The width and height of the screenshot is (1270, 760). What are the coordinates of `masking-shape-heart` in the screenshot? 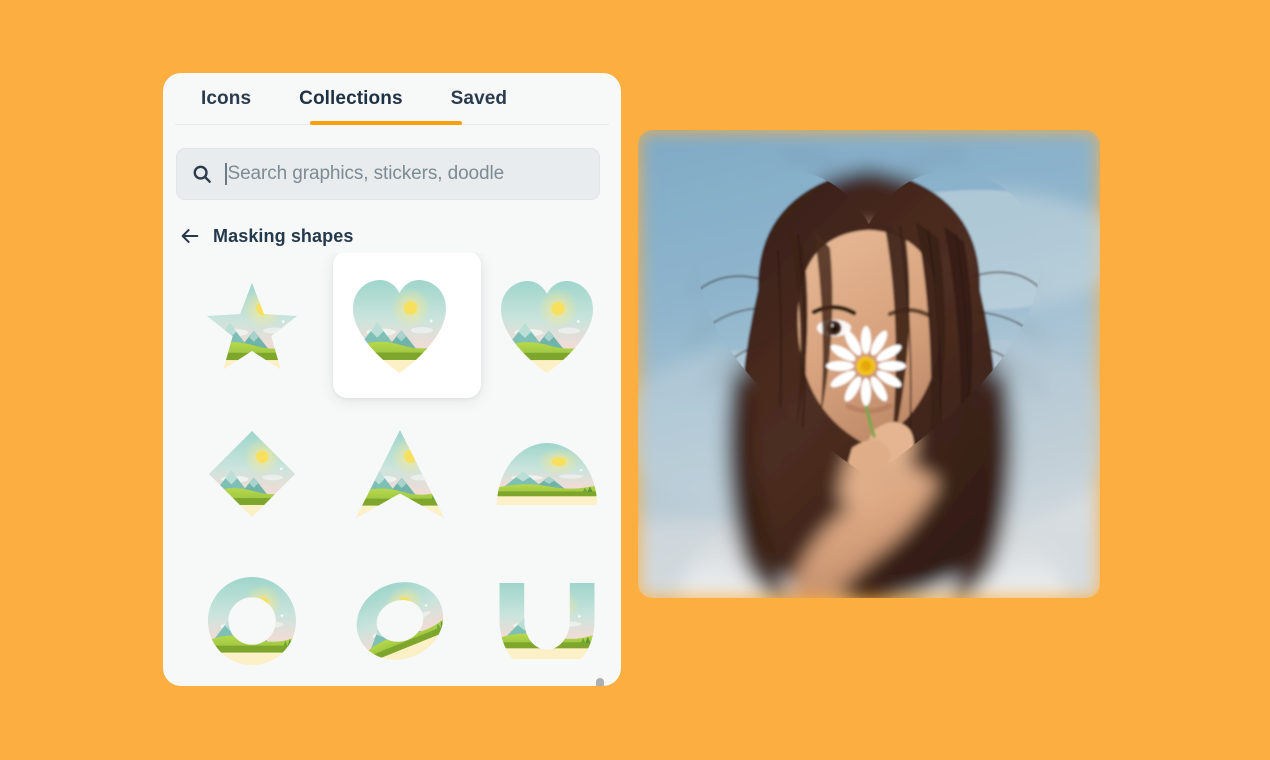 It's located at (403, 326).